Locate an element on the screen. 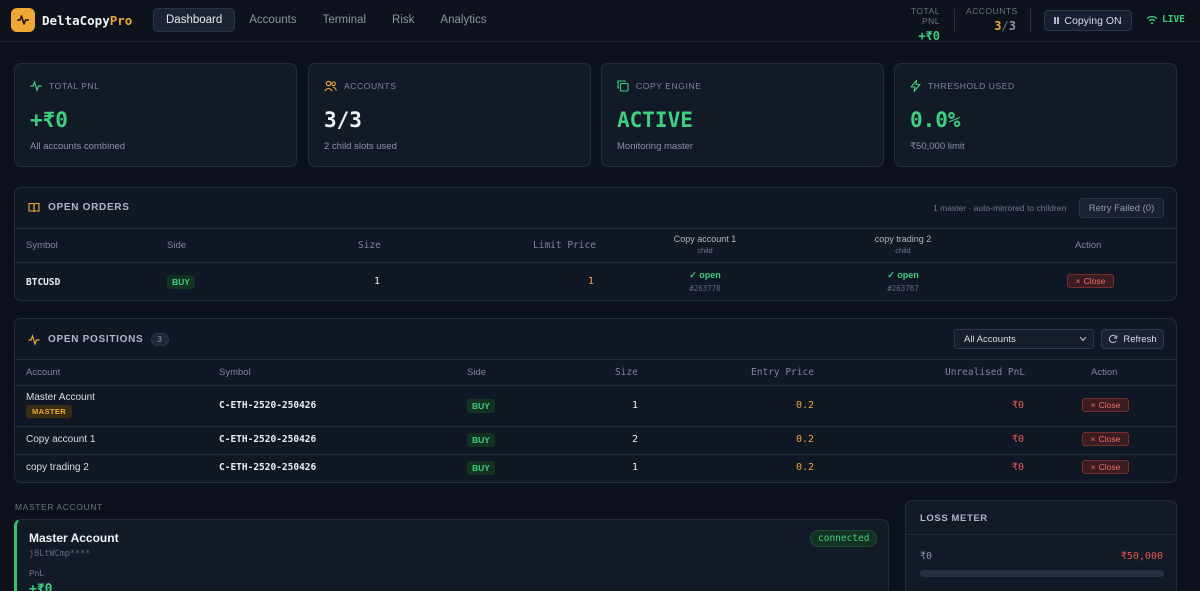 Image resolution: width=1200 pixels, height=591 pixels. copying-toggle-button: Copying ON is located at coordinates (1088, 20).